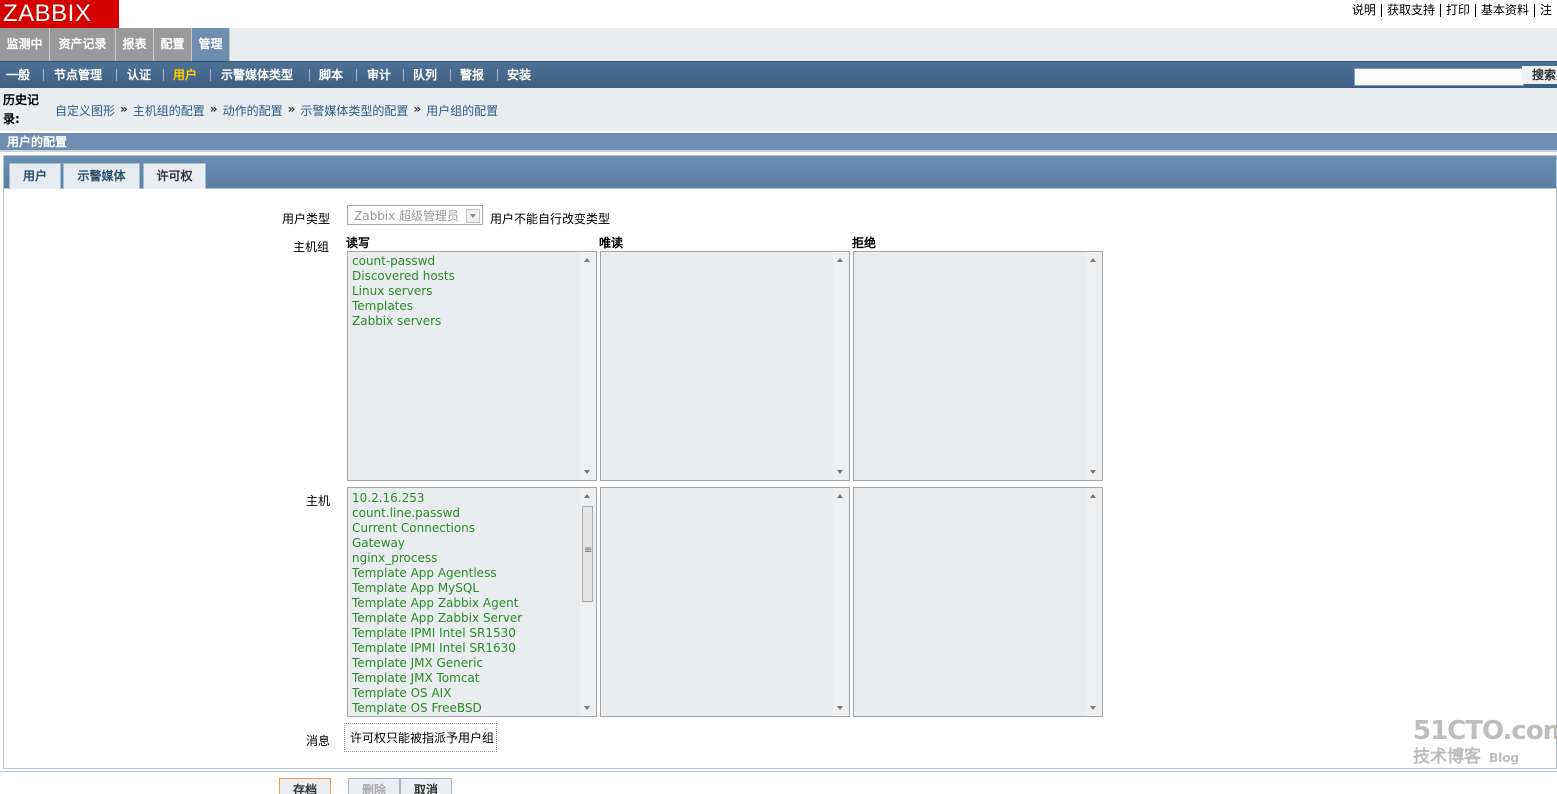 The width and height of the screenshot is (1557, 794). What do you see at coordinates (331, 75) in the screenshot?
I see `submenu-scripts: 脚本` at bounding box center [331, 75].